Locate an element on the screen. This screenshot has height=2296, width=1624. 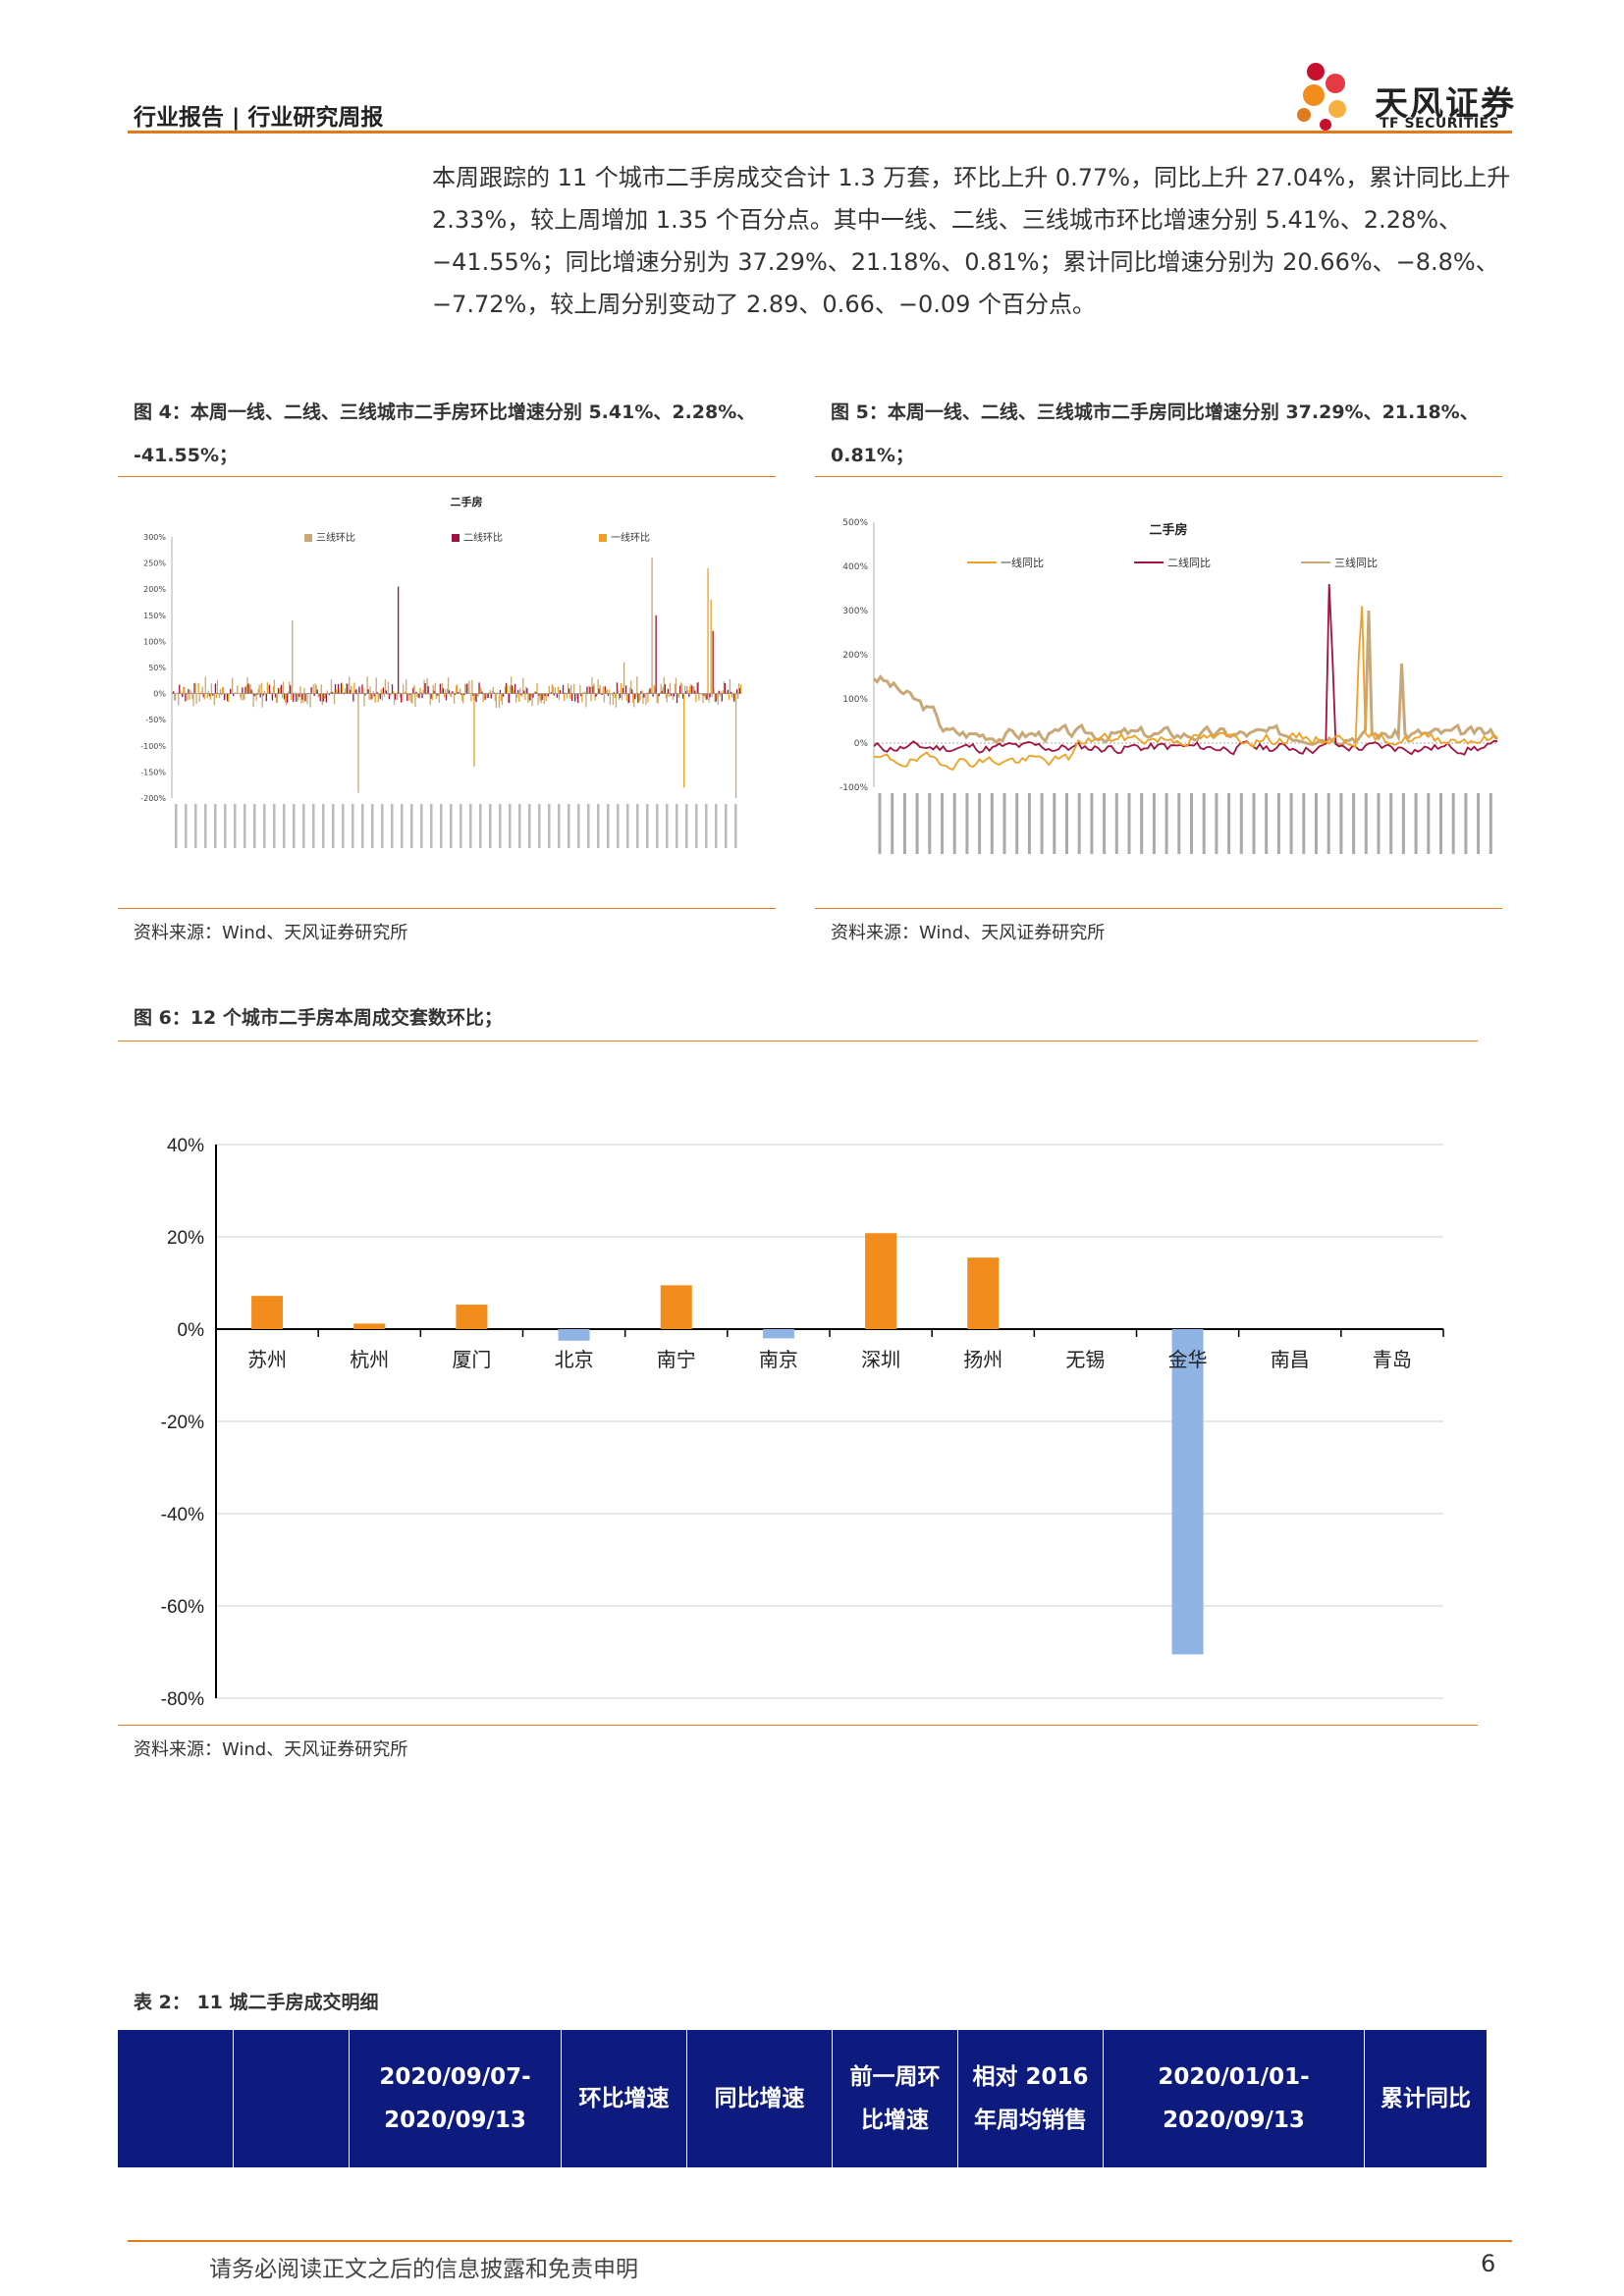
table-header-cell: 2020/01/01-2020/09/13 is located at coordinates (1234, 2098).